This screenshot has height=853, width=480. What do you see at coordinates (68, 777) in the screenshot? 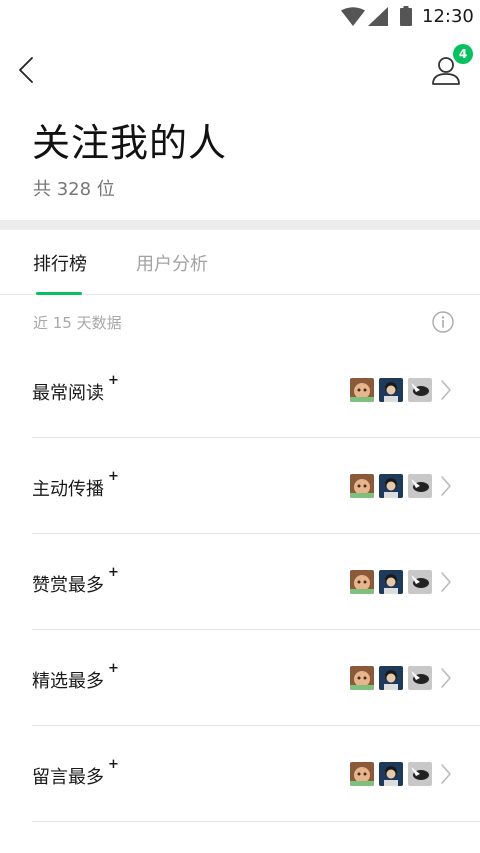
I see `rank-item-label: 留言最多` at bounding box center [68, 777].